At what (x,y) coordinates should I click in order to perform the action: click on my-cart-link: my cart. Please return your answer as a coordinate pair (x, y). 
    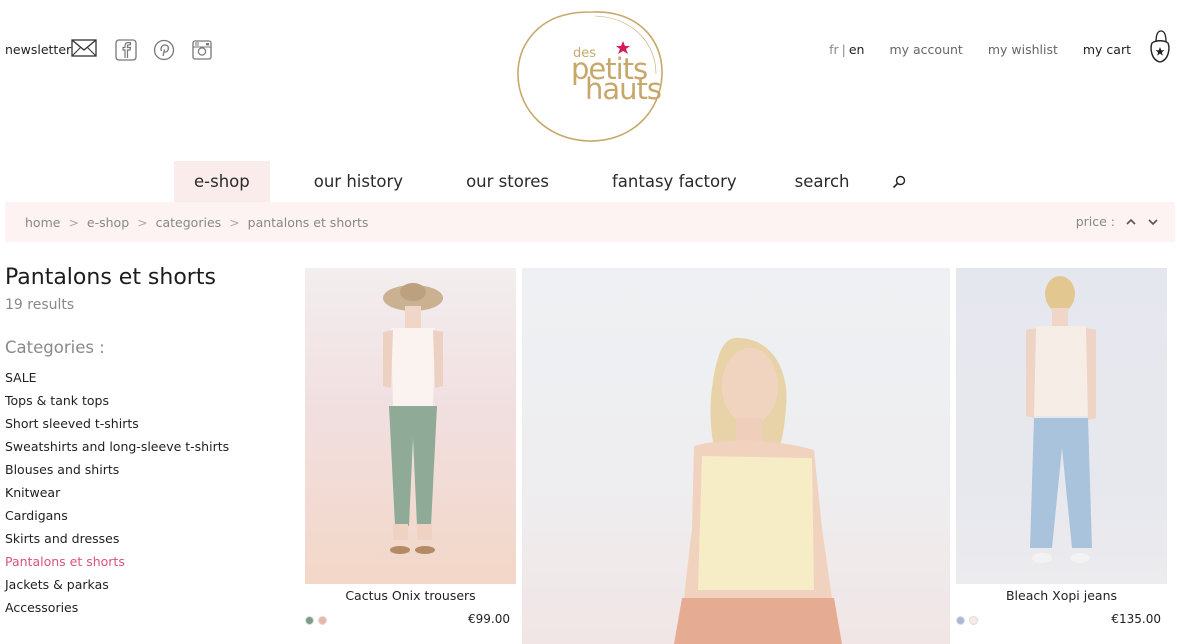
    Looking at the image, I should click on (1107, 49).